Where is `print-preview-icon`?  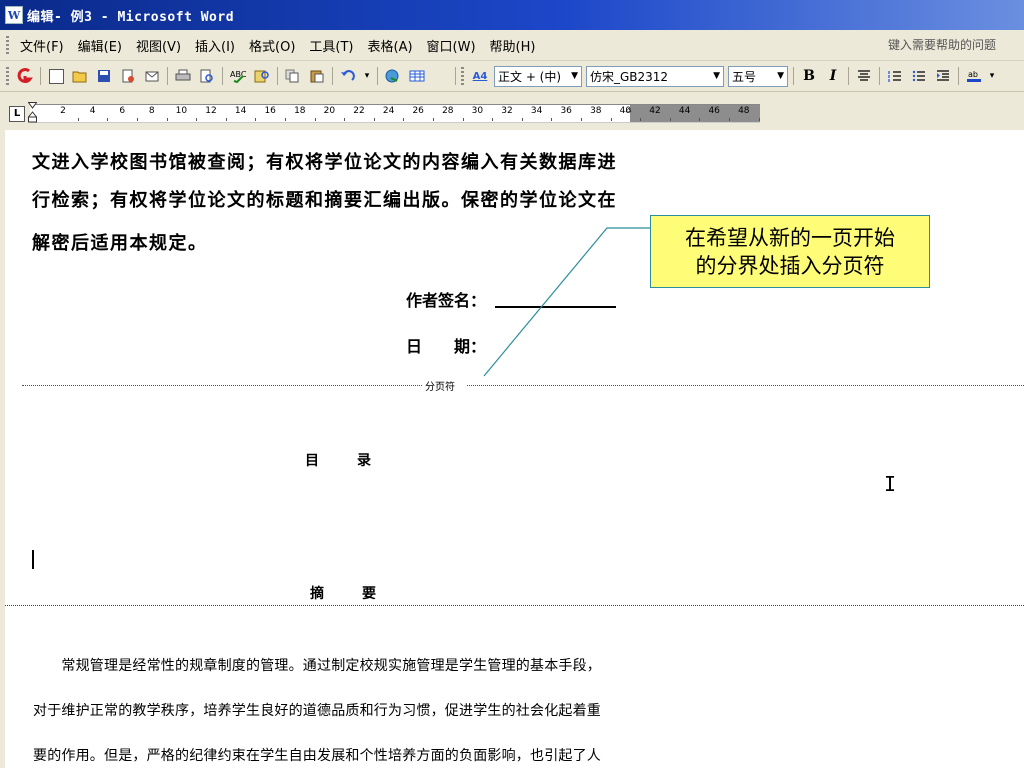 print-preview-icon is located at coordinates (207, 76).